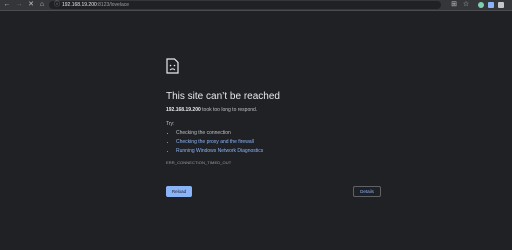 This screenshot has width=512, height=250. I want to click on sad-page-icon, so click(172, 66).